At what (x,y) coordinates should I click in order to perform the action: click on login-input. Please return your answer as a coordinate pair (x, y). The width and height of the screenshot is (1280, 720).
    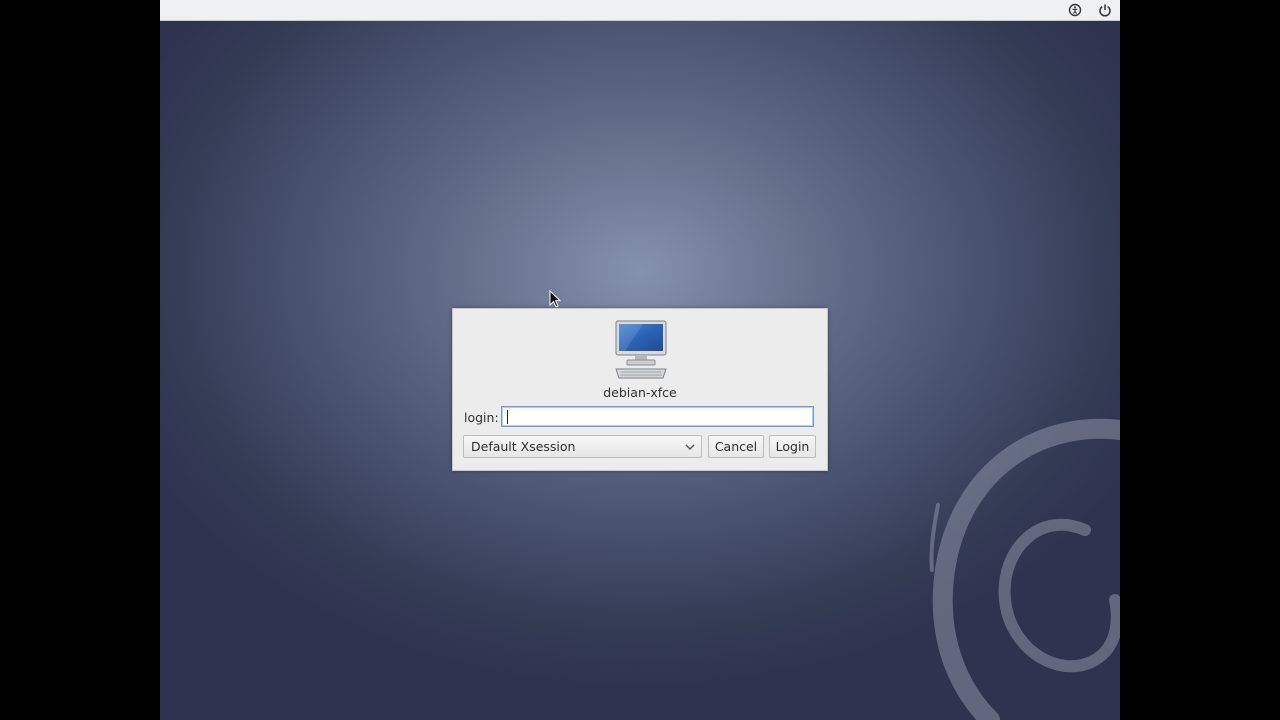
    Looking at the image, I should click on (657, 416).